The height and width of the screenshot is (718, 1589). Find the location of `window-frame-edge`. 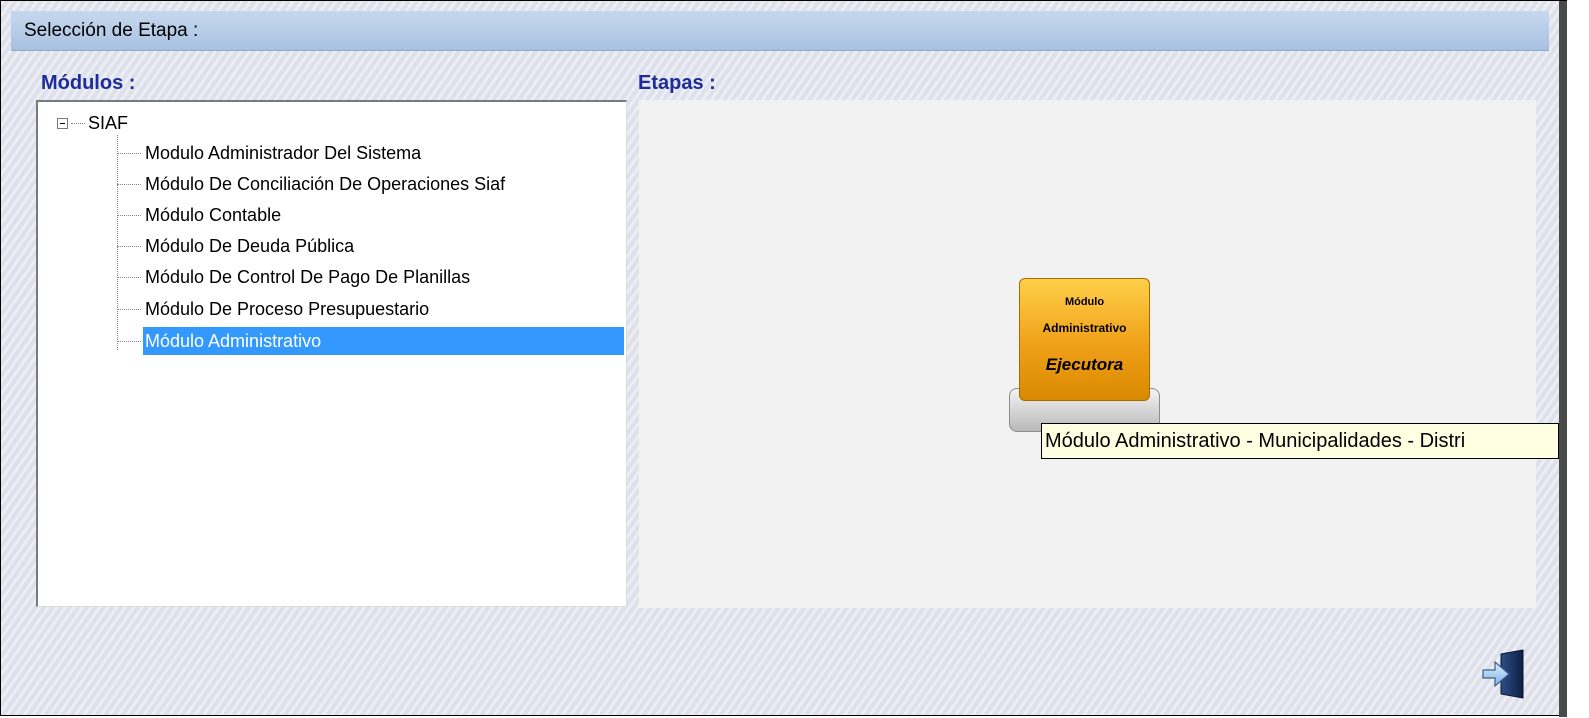

window-frame-edge is located at coordinates (1563, 359).